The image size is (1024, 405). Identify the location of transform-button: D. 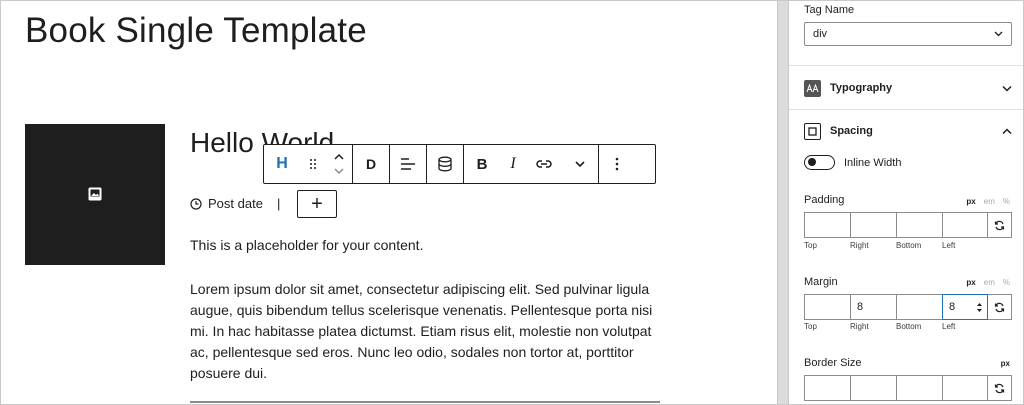
(371, 164).